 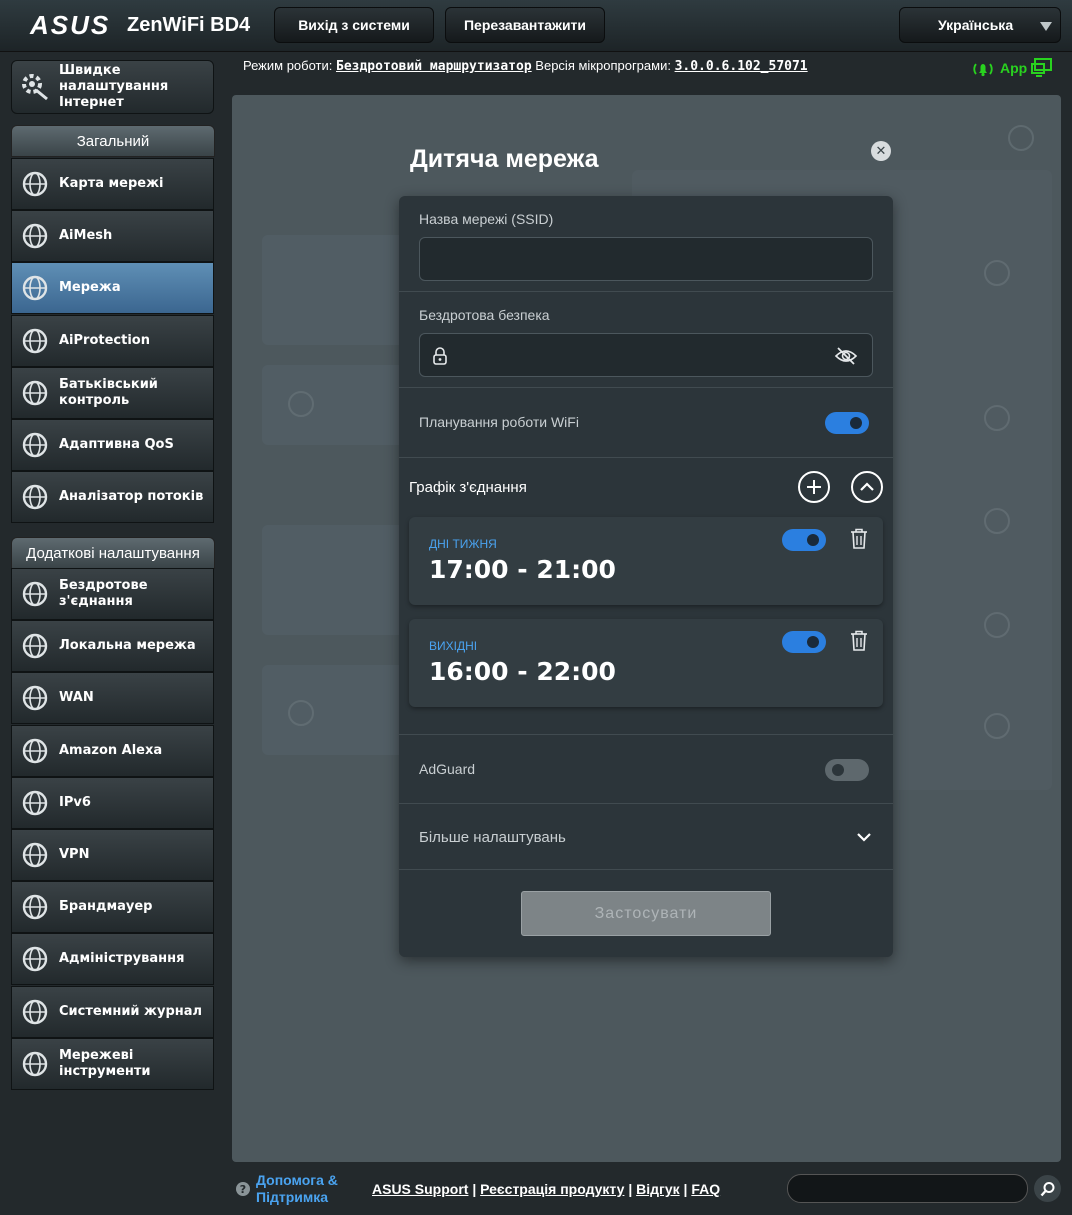 I want to click on schedule-card: ВИХІДНІ 16:00 - 22:00, so click(x=646, y=663).